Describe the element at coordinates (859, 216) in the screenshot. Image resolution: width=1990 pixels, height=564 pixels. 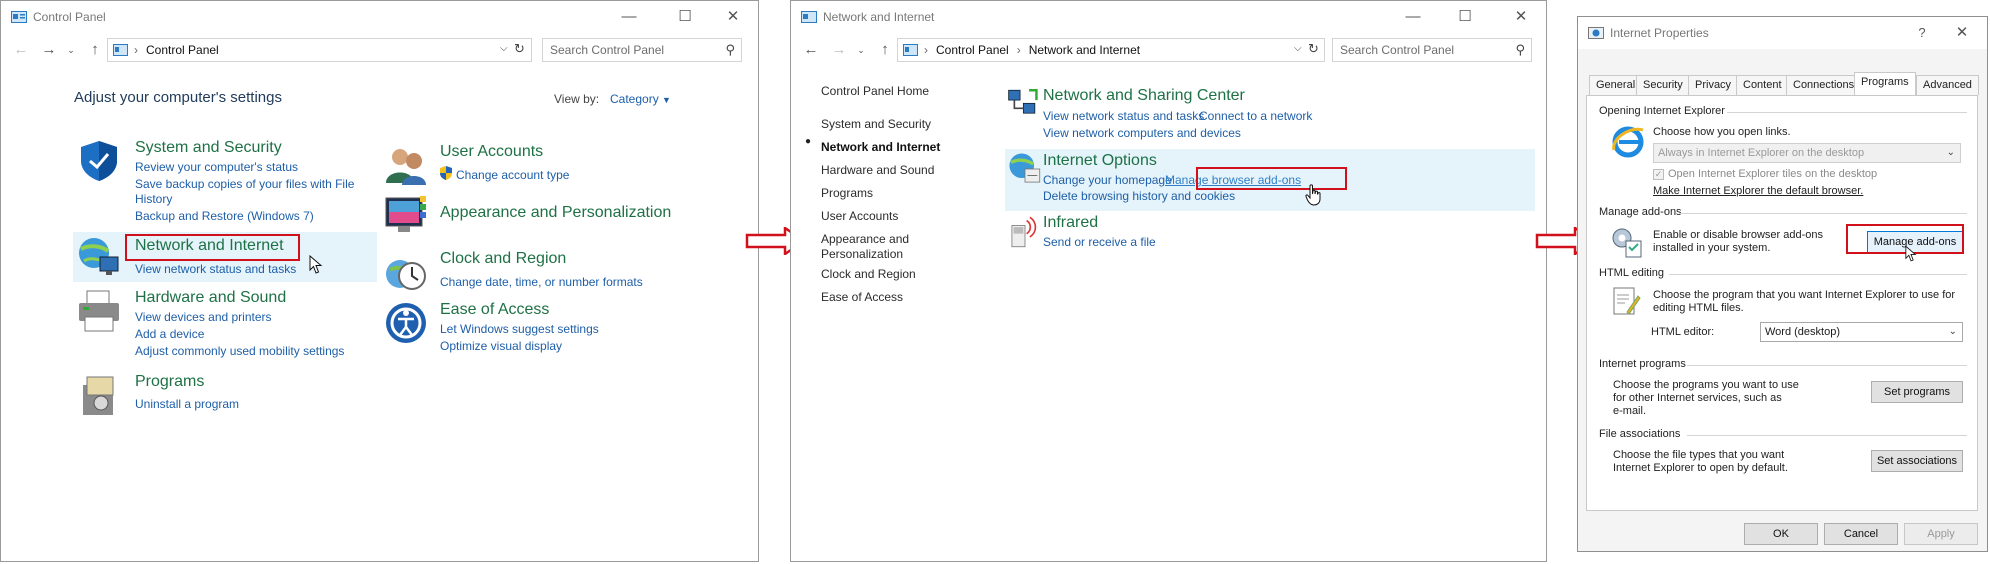
I see `sidebar-item-users: User Accounts` at that location.